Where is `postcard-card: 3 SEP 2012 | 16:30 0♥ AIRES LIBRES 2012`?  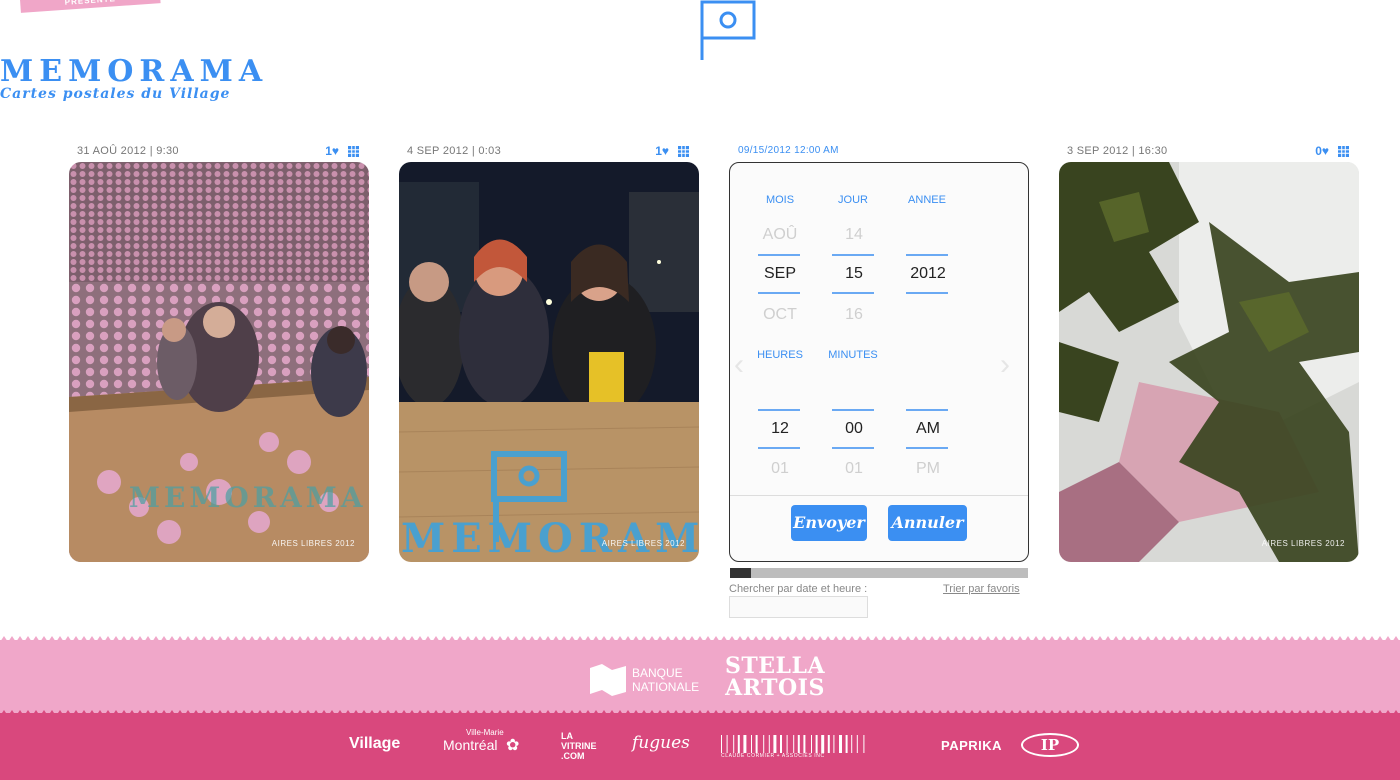
postcard-card: 3 SEP 2012 | 16:30 0♥ AIRES LIBRES 2012 is located at coordinates (1209, 352).